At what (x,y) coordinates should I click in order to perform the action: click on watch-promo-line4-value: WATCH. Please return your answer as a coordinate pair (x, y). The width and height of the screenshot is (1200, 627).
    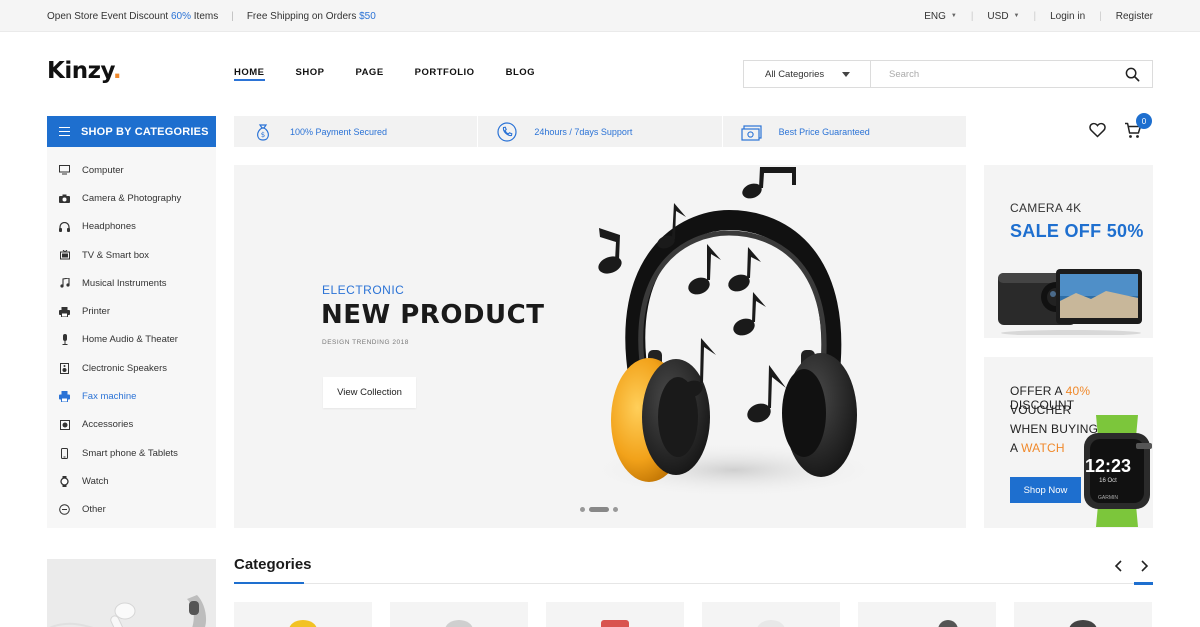
    Looking at the image, I should click on (1043, 448).